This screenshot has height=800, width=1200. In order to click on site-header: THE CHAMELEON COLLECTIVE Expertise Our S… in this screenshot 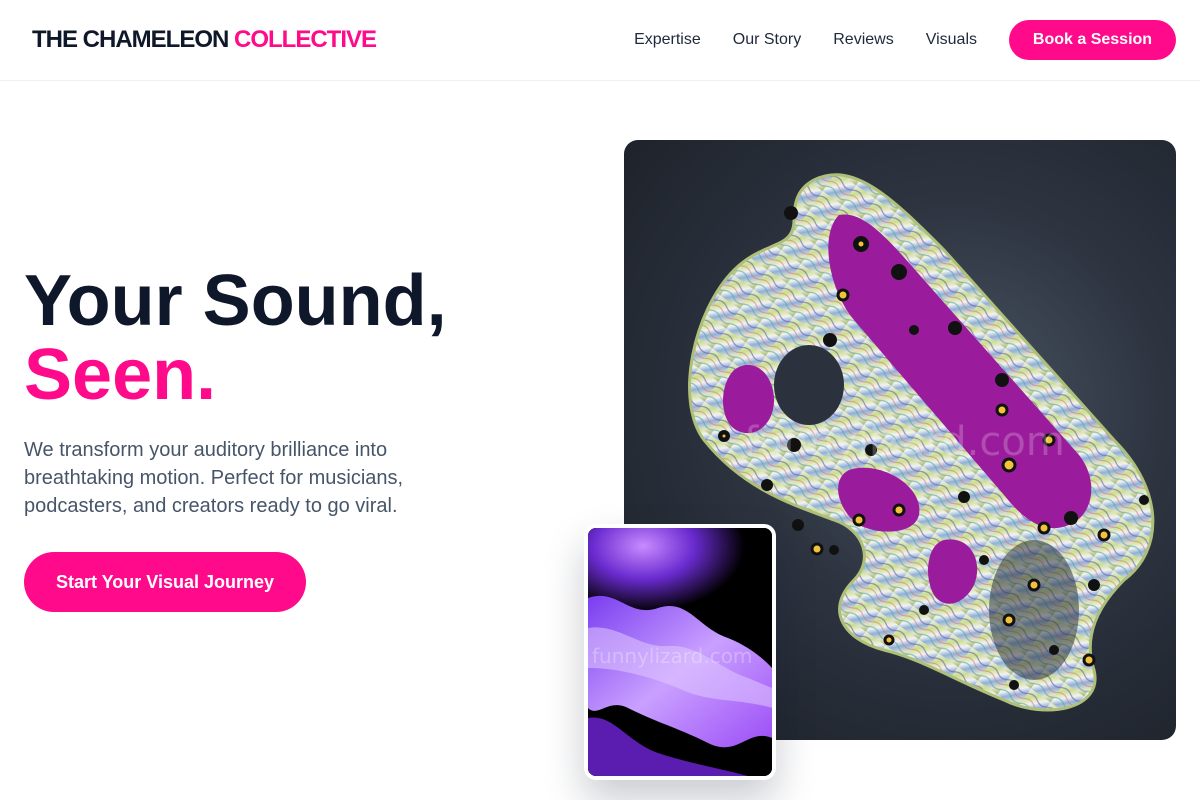, I will do `click(600, 40)`.